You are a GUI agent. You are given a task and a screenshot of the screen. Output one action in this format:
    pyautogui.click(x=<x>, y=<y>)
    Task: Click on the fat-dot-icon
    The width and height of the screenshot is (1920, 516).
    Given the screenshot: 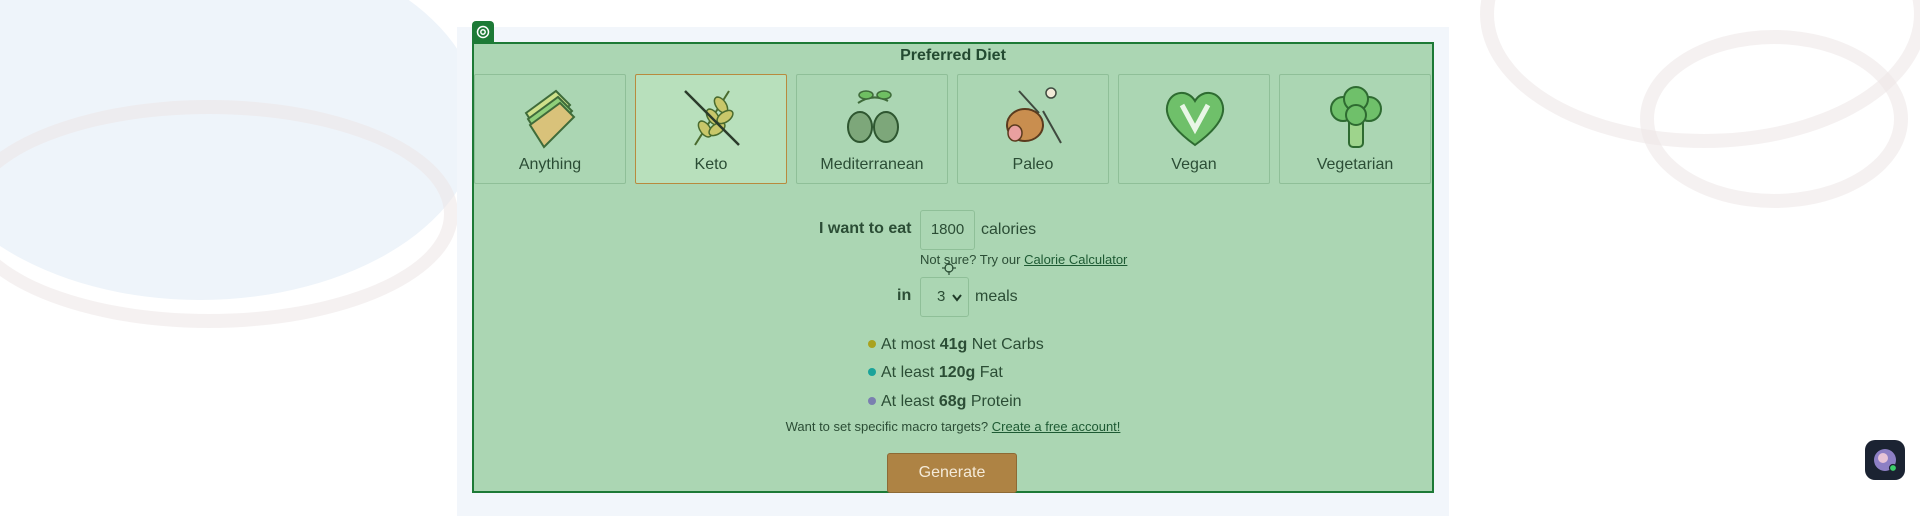 What is the action you would take?
    pyautogui.click(x=872, y=372)
    